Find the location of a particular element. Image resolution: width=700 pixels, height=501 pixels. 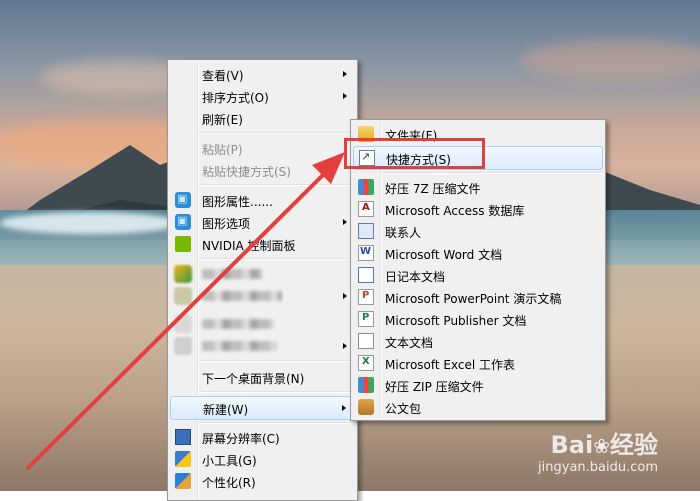

submenu-item-powerpoint: Microsoft PowerPoint 演示文稿 is located at coordinates (478, 297).